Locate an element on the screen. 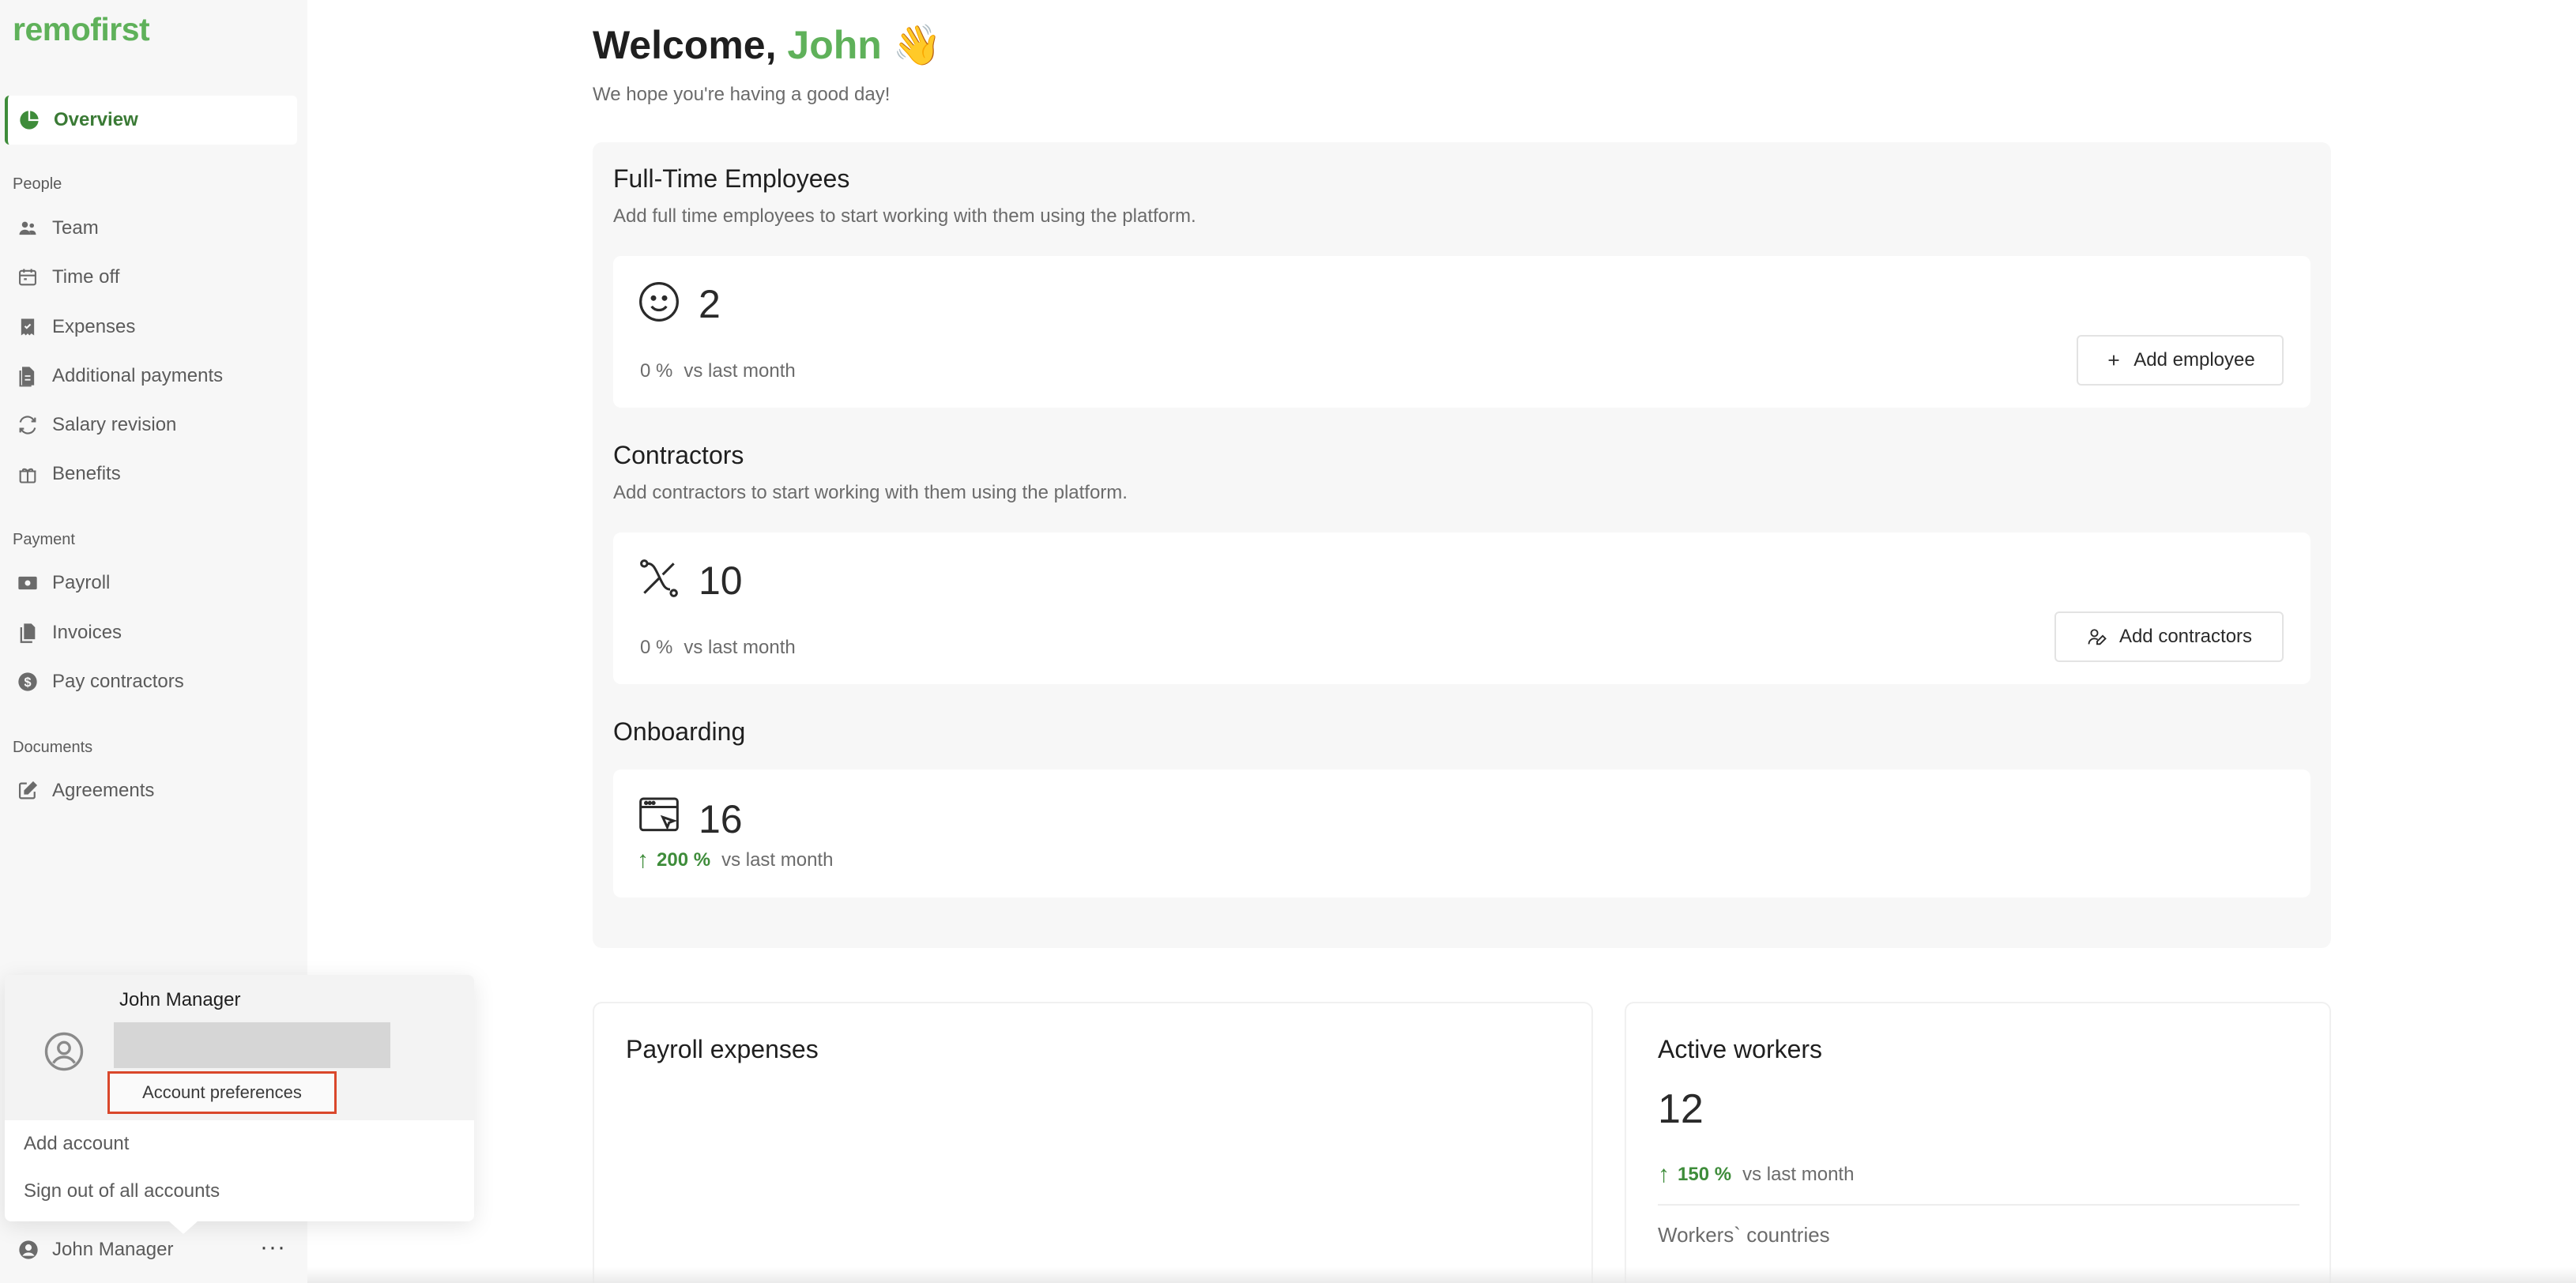 The height and width of the screenshot is (1283, 2576). account-switcher: John Manager ··· is located at coordinates (151, 1249).